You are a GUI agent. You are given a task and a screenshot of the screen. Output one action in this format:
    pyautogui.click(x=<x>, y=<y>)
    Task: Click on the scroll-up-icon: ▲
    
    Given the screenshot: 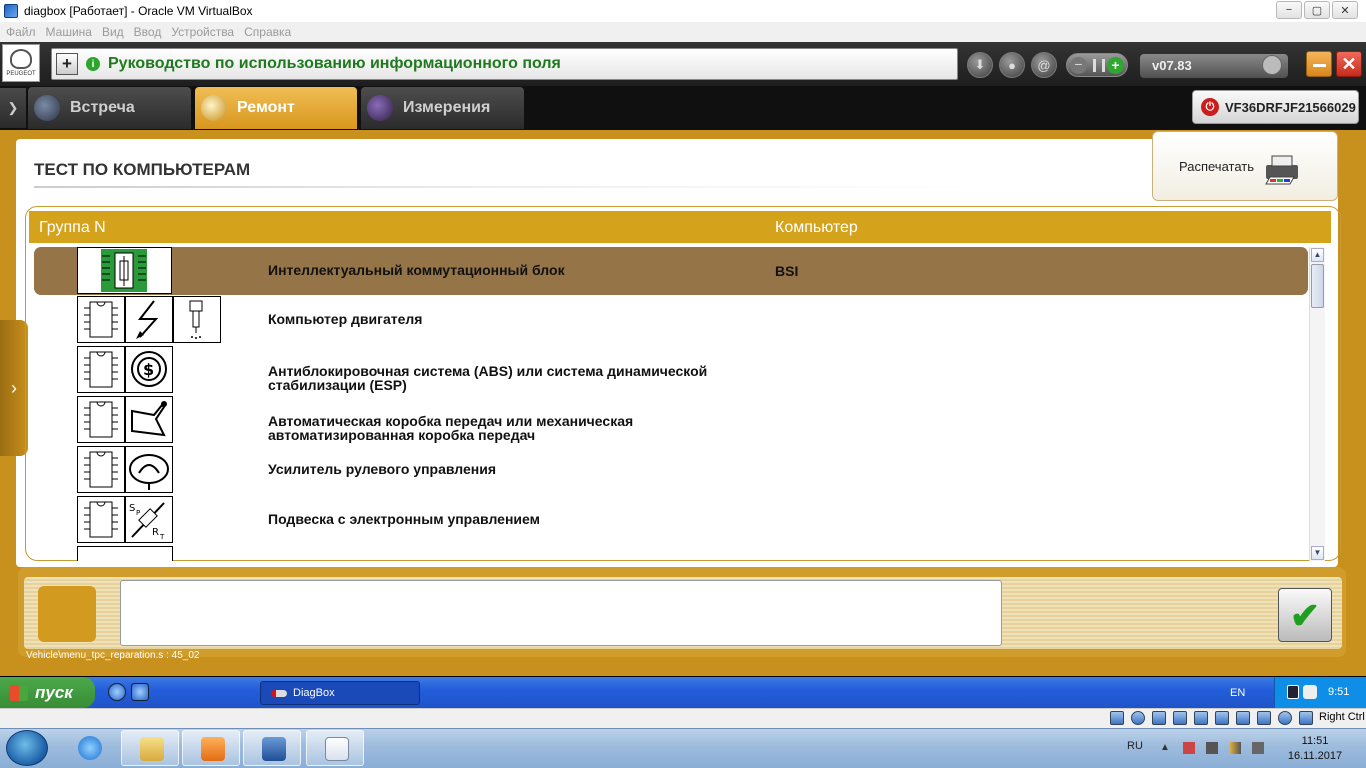 What is the action you would take?
    pyautogui.click(x=1317, y=255)
    